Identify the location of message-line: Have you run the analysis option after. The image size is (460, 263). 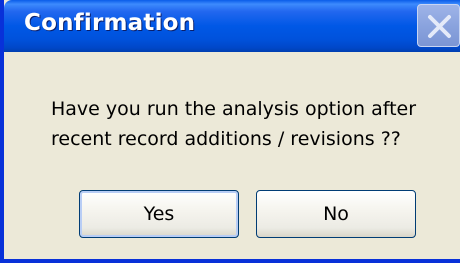
(234, 109).